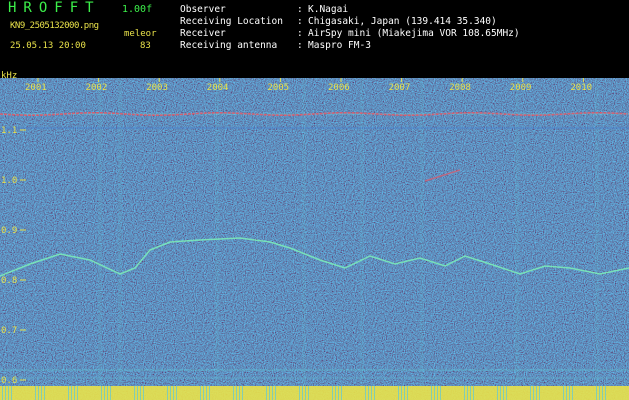 This screenshot has width=629, height=400. What do you see at coordinates (203, 9) in the screenshot?
I see `meta-label-observer: Observer` at bounding box center [203, 9].